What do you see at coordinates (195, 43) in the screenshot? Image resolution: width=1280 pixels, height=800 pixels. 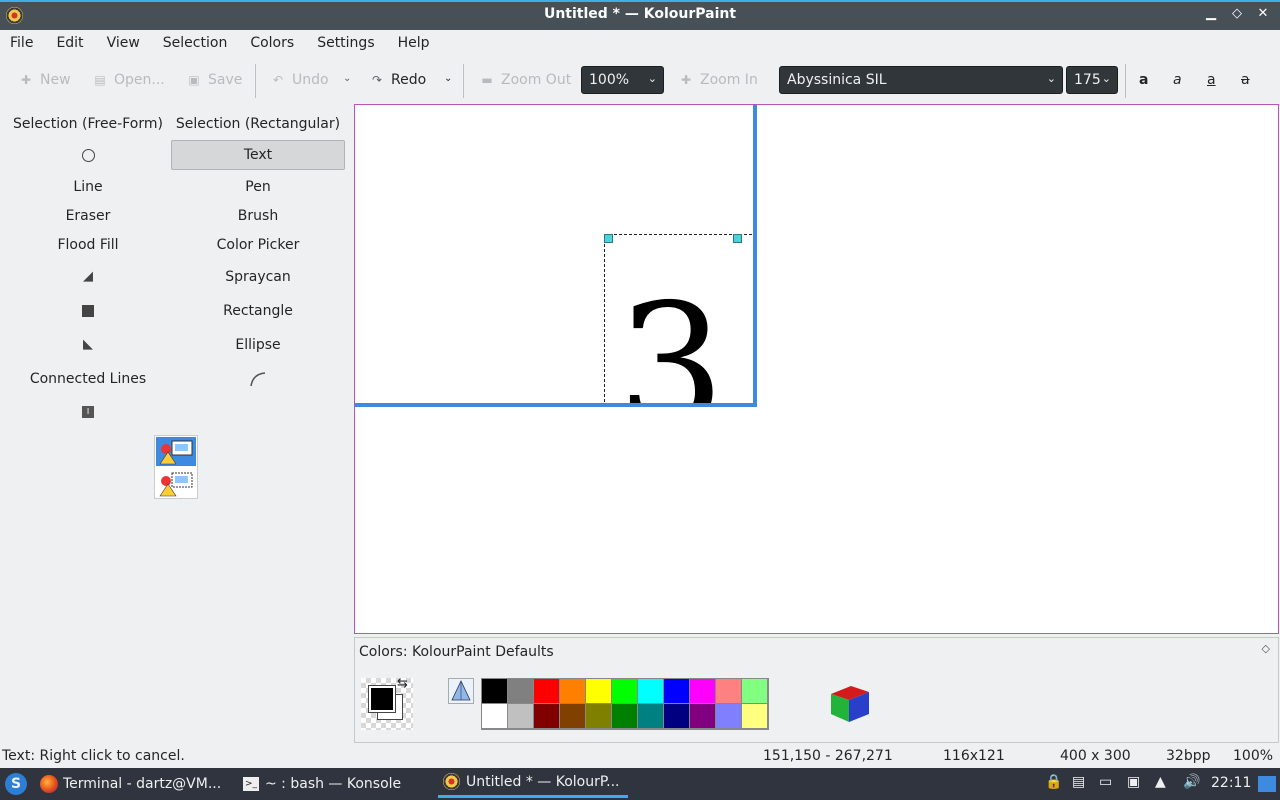 I see `menu-selection: Selection` at bounding box center [195, 43].